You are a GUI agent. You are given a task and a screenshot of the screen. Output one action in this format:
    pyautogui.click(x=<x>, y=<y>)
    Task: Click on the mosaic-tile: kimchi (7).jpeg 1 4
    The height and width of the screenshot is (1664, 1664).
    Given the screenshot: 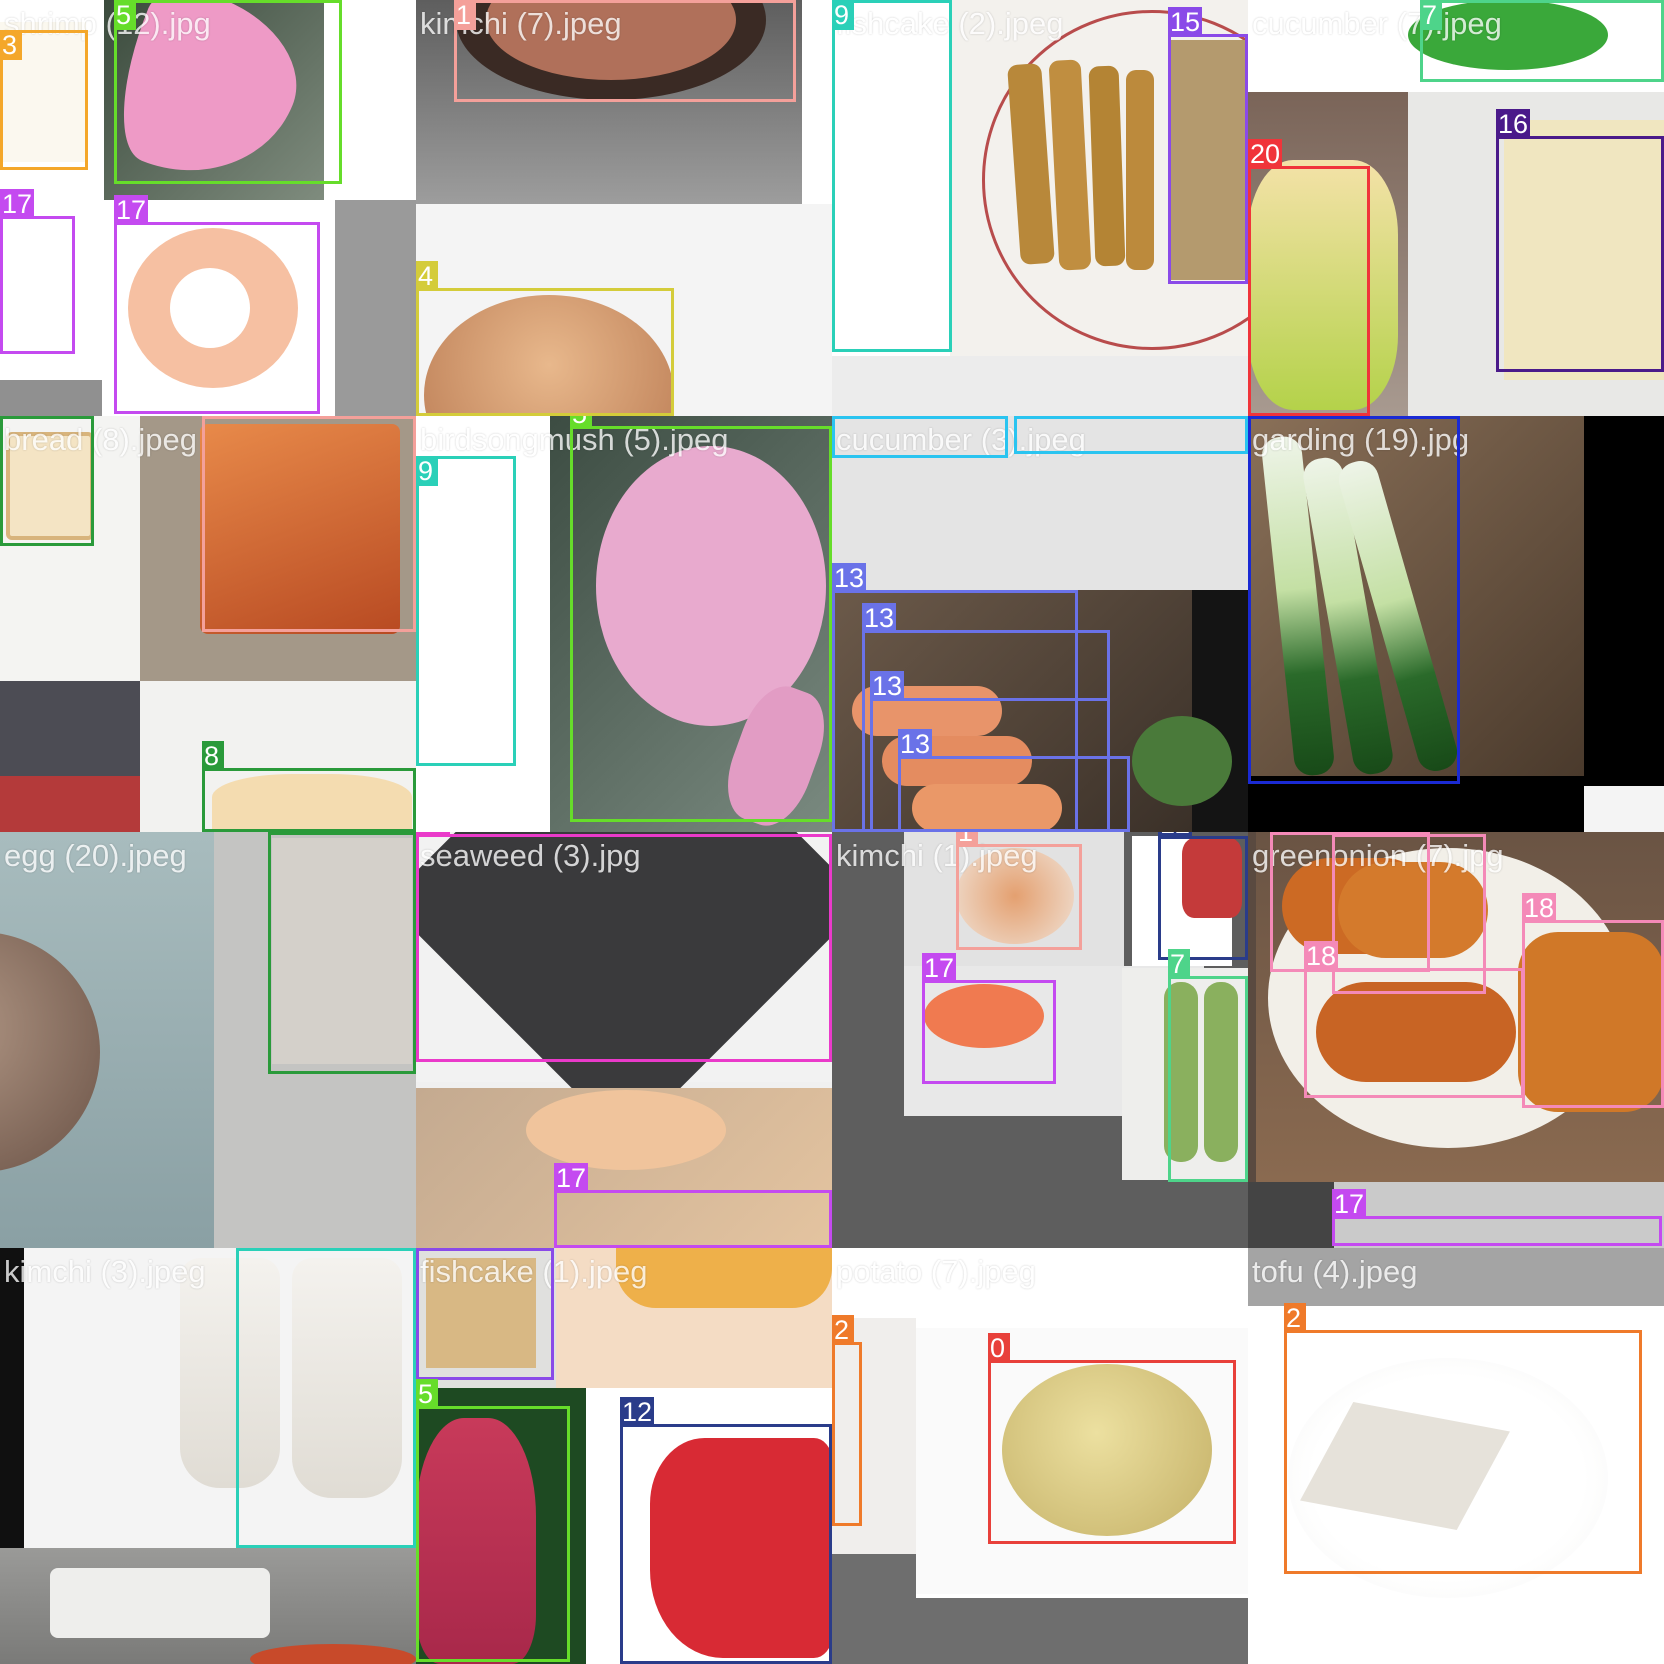 What is the action you would take?
    pyautogui.click(x=624, y=208)
    